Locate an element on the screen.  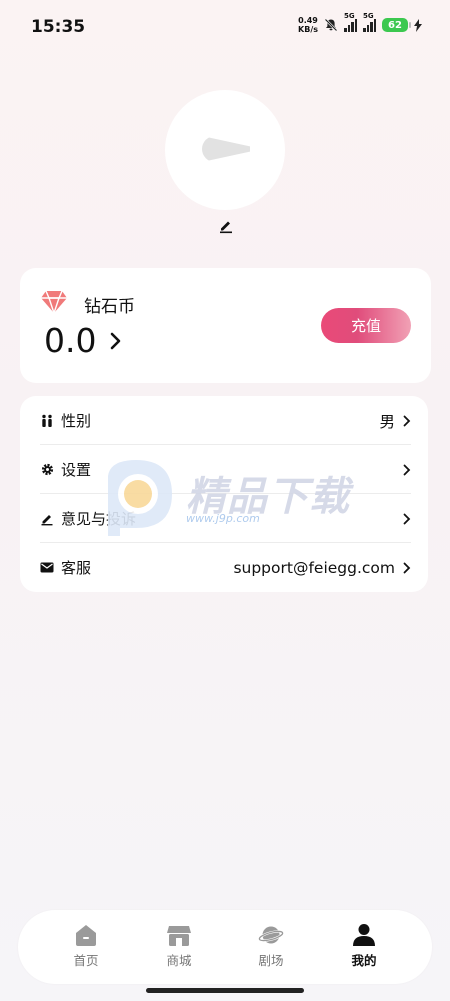
diamond-balance: 0.0 is located at coordinates (70, 340).